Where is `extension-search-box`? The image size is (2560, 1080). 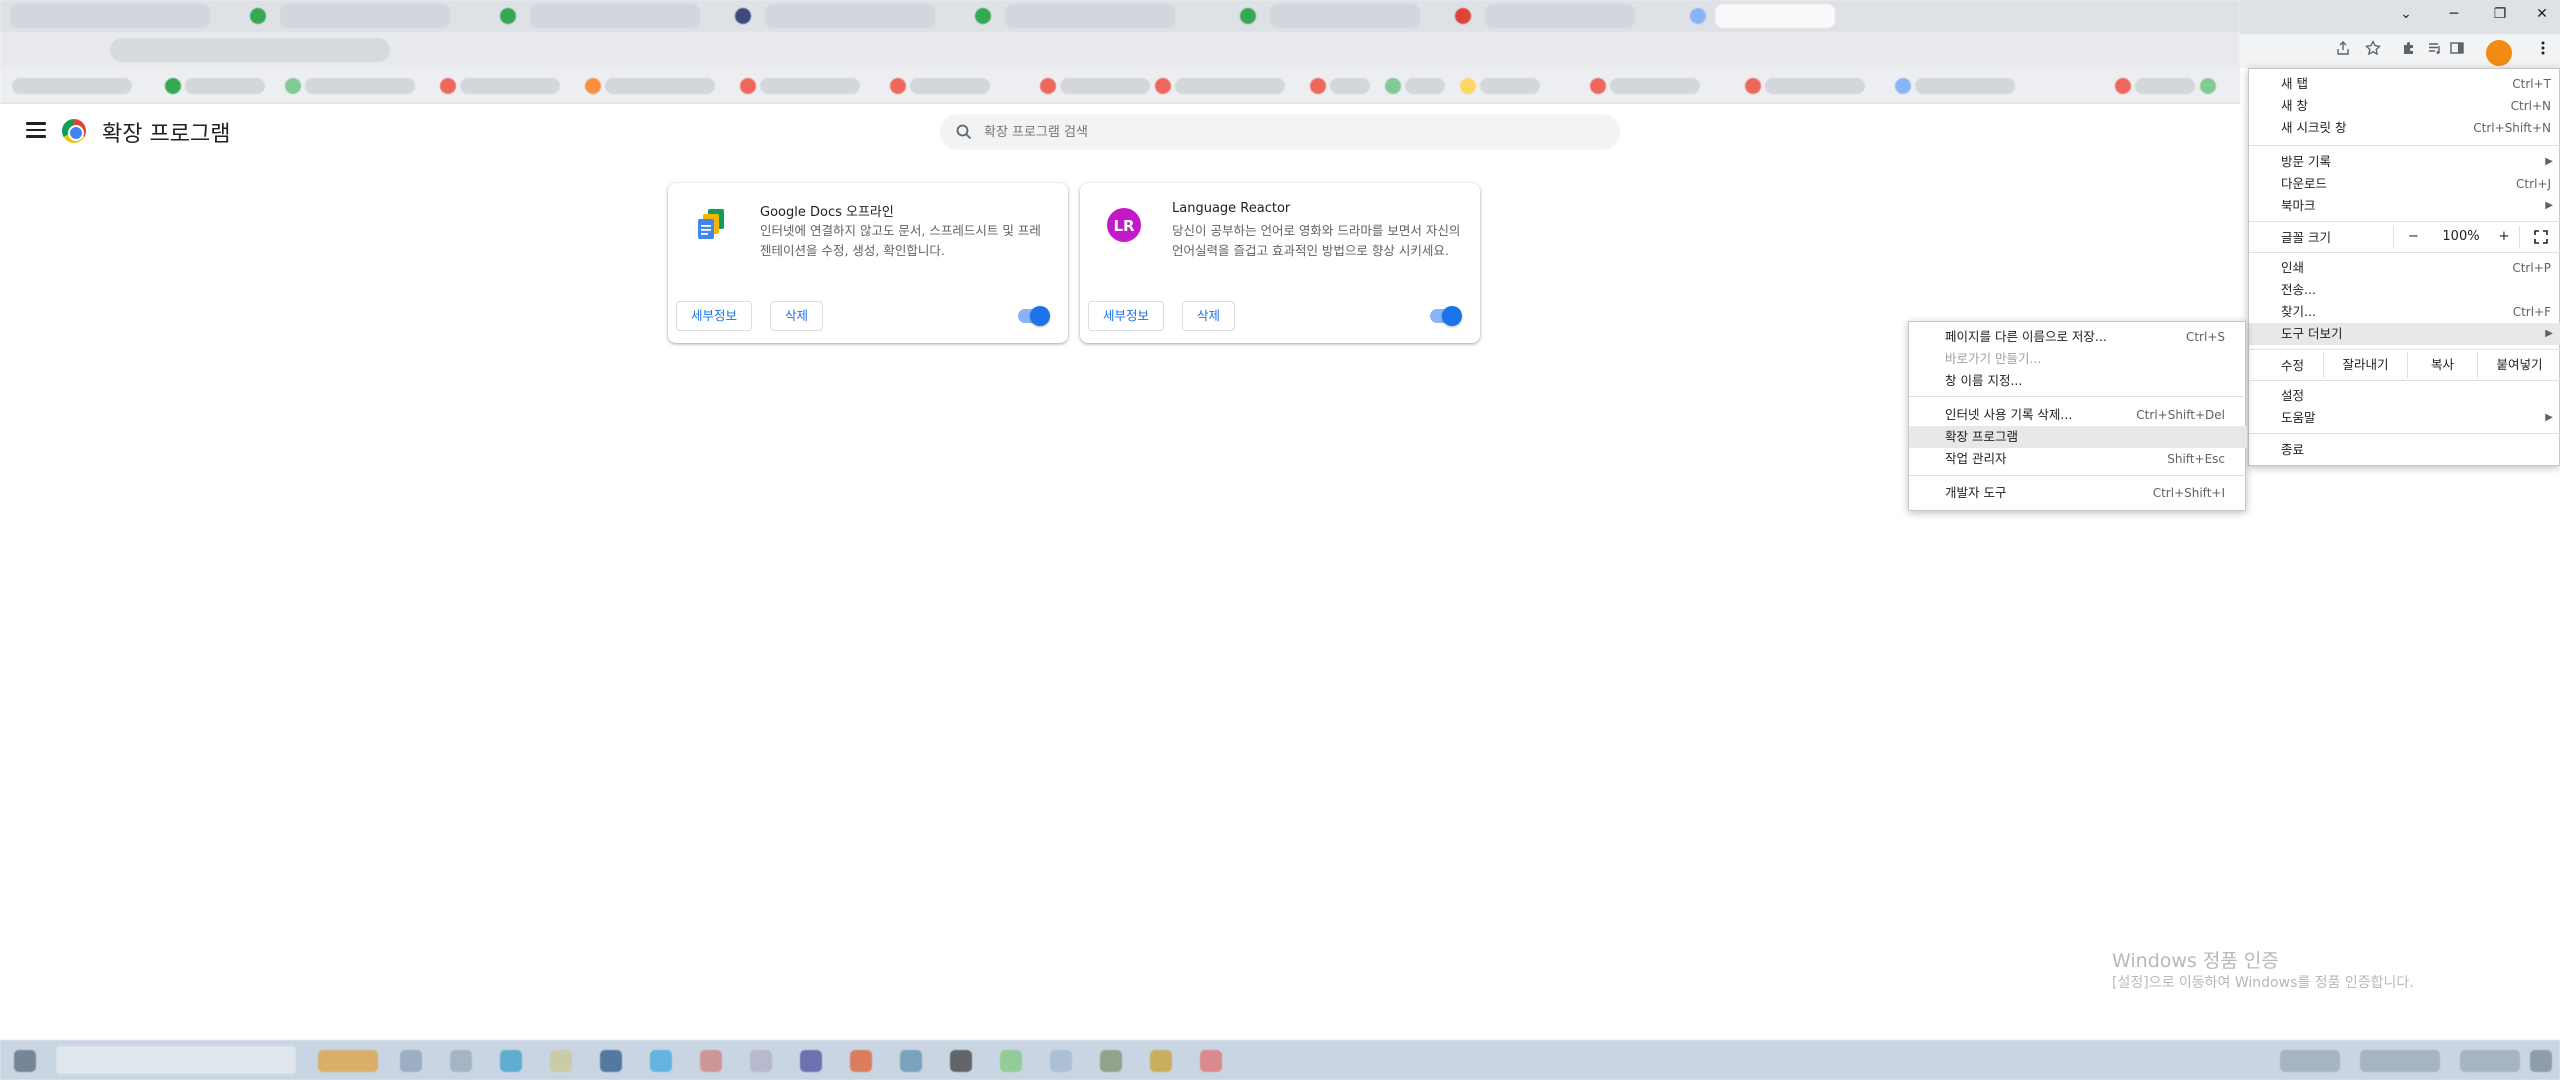
extension-search-box is located at coordinates (1280, 132).